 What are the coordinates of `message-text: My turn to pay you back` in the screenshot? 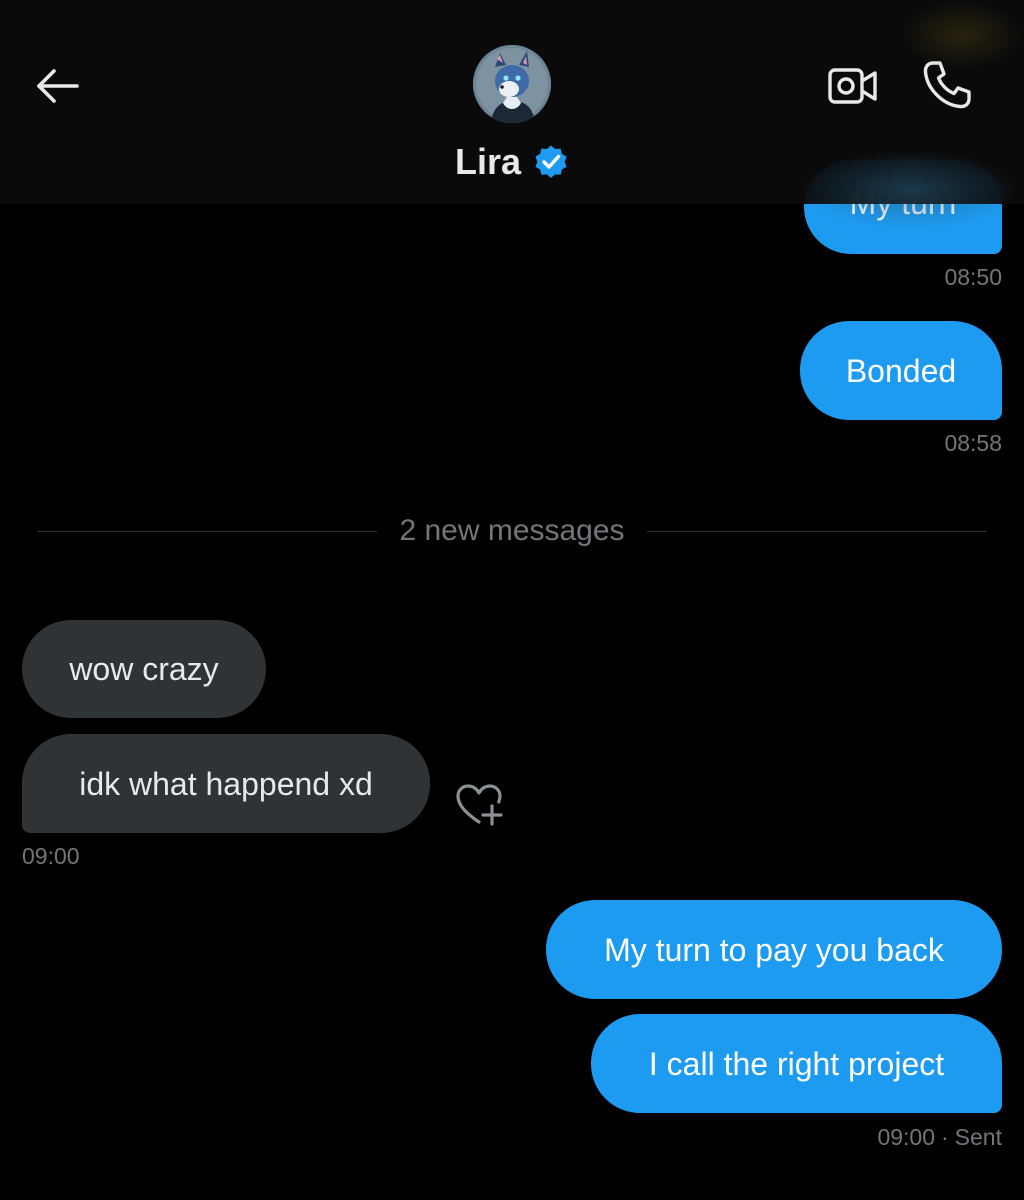 It's located at (774, 949).